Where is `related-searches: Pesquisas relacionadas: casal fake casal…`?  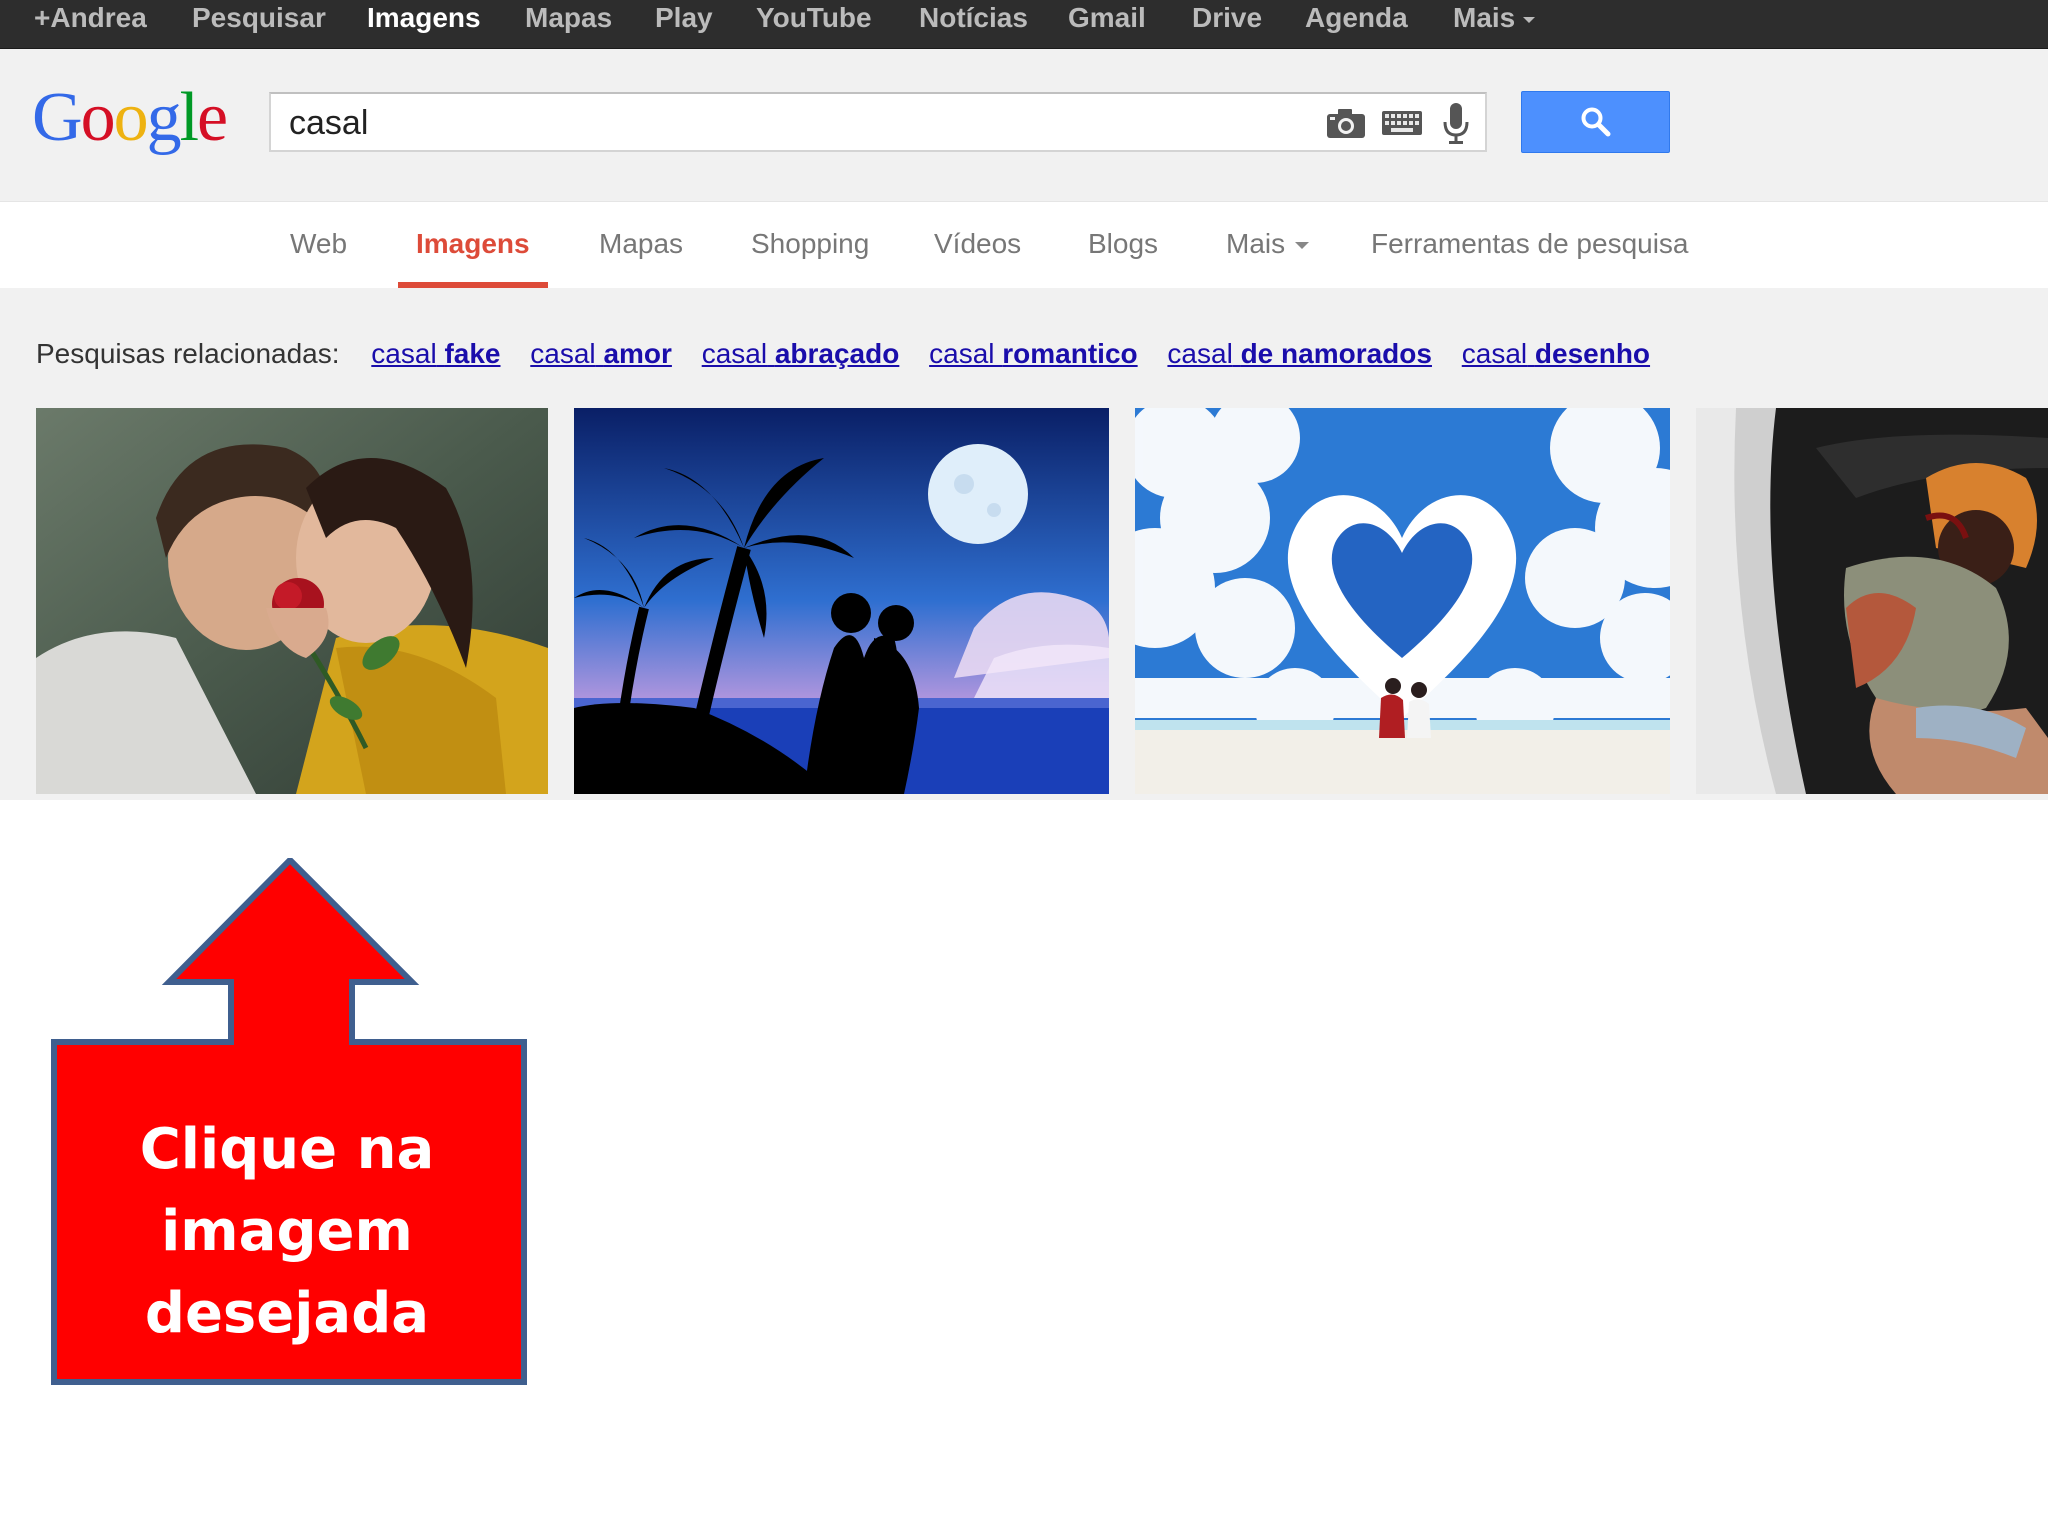 related-searches: Pesquisas relacionadas: casal fake casal… is located at coordinates (854, 354).